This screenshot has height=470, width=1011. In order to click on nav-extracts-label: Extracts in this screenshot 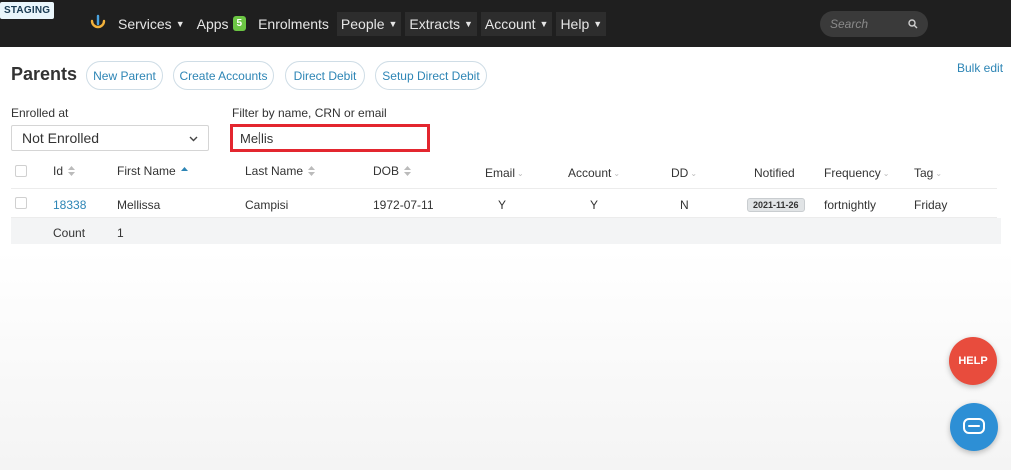, I will do `click(434, 23)`.